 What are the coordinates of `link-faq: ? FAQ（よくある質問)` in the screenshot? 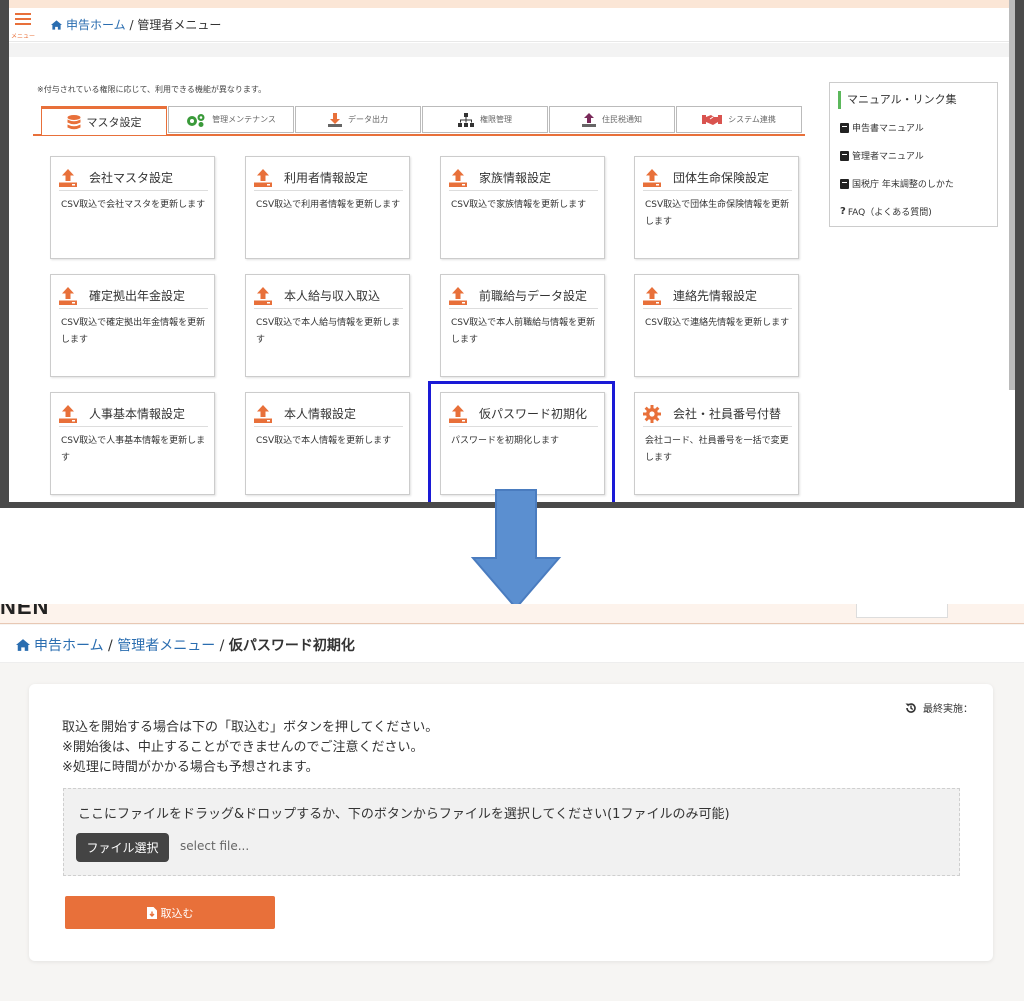 It's located at (886, 211).